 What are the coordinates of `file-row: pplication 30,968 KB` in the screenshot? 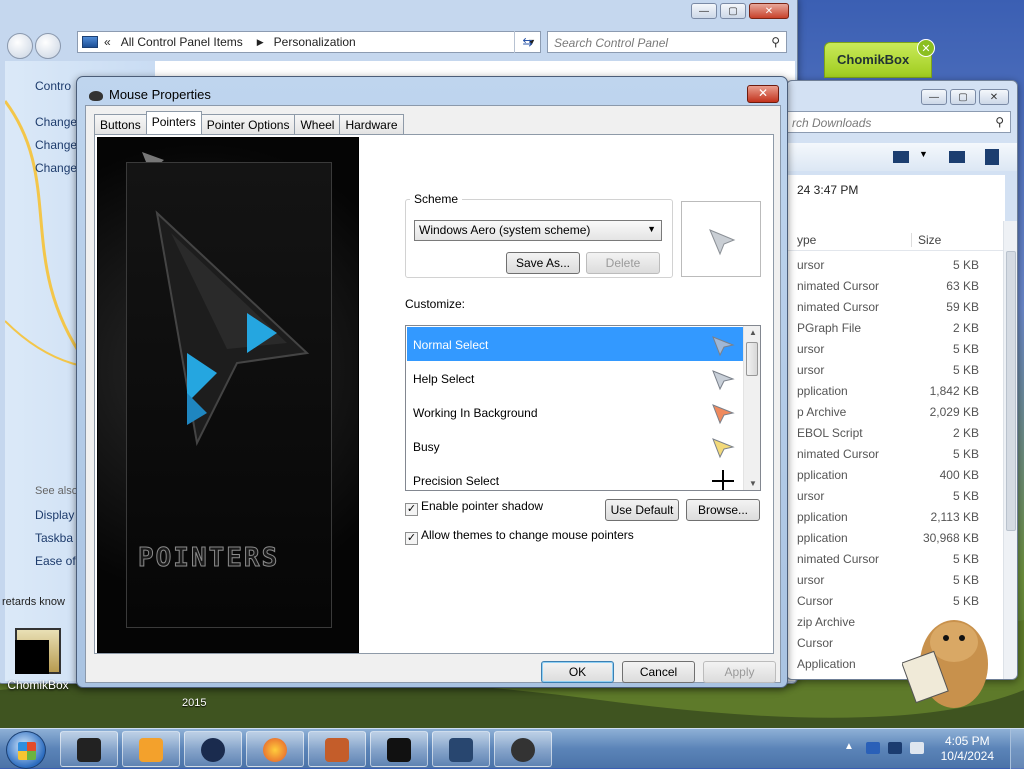 It's located at (896, 538).